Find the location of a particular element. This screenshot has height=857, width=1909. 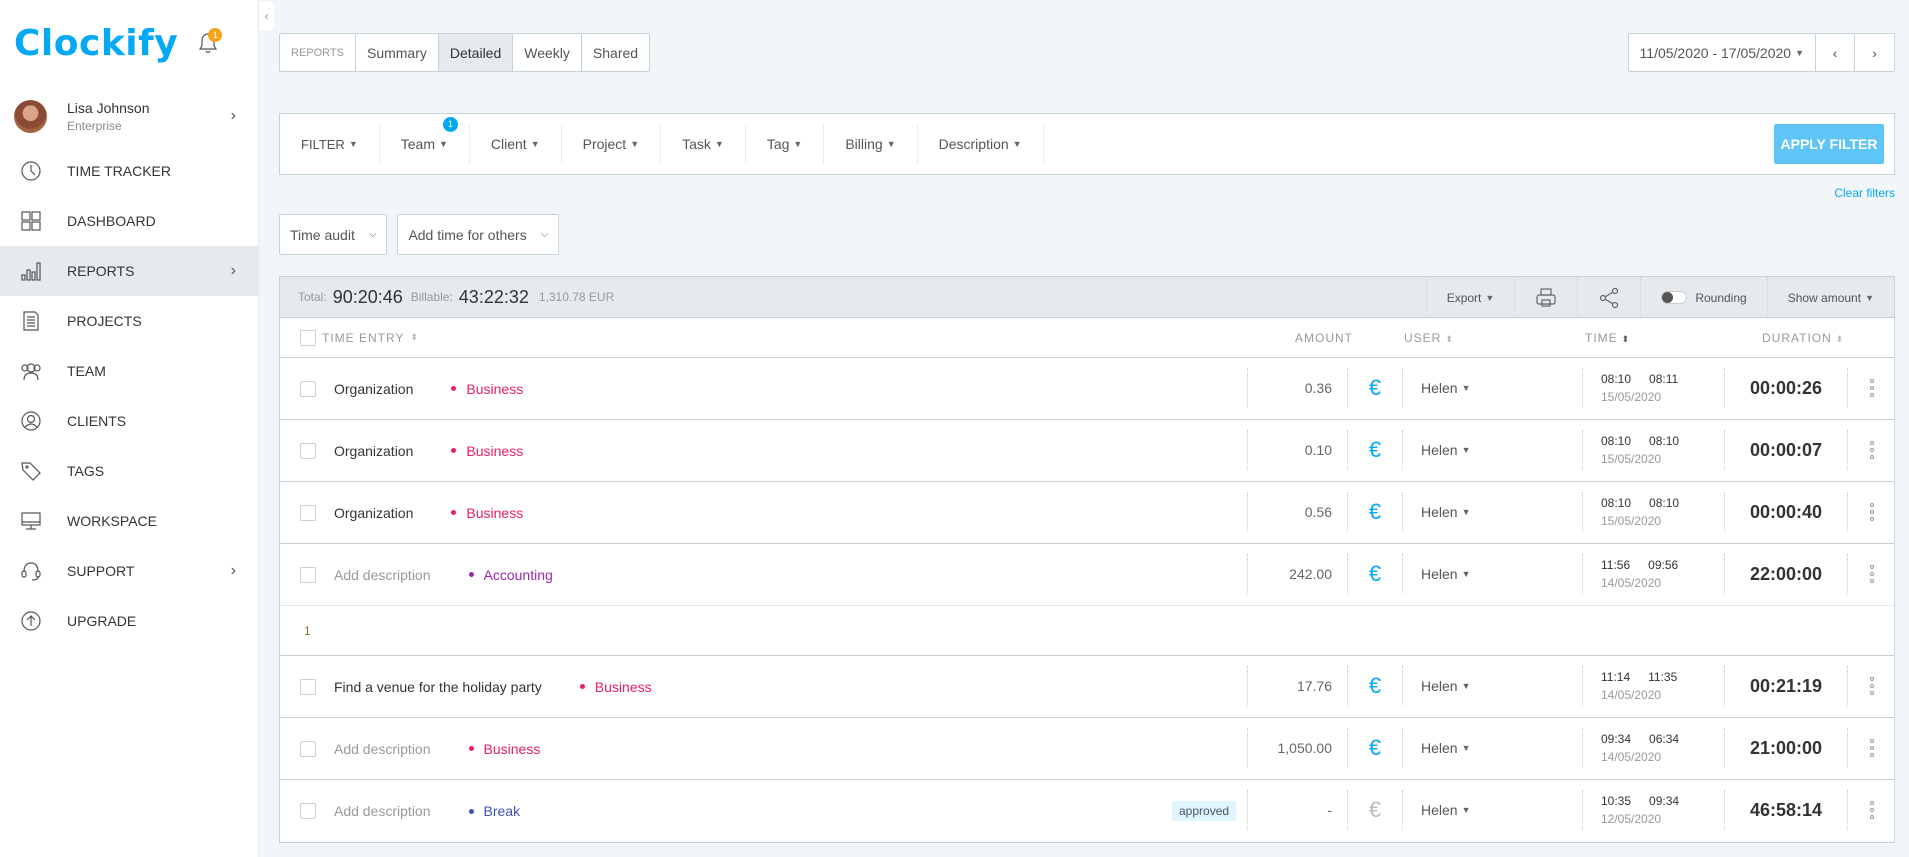

date-range-dropdown: 11/05/2020 - 17/05/2020 ▼ is located at coordinates (1722, 52).